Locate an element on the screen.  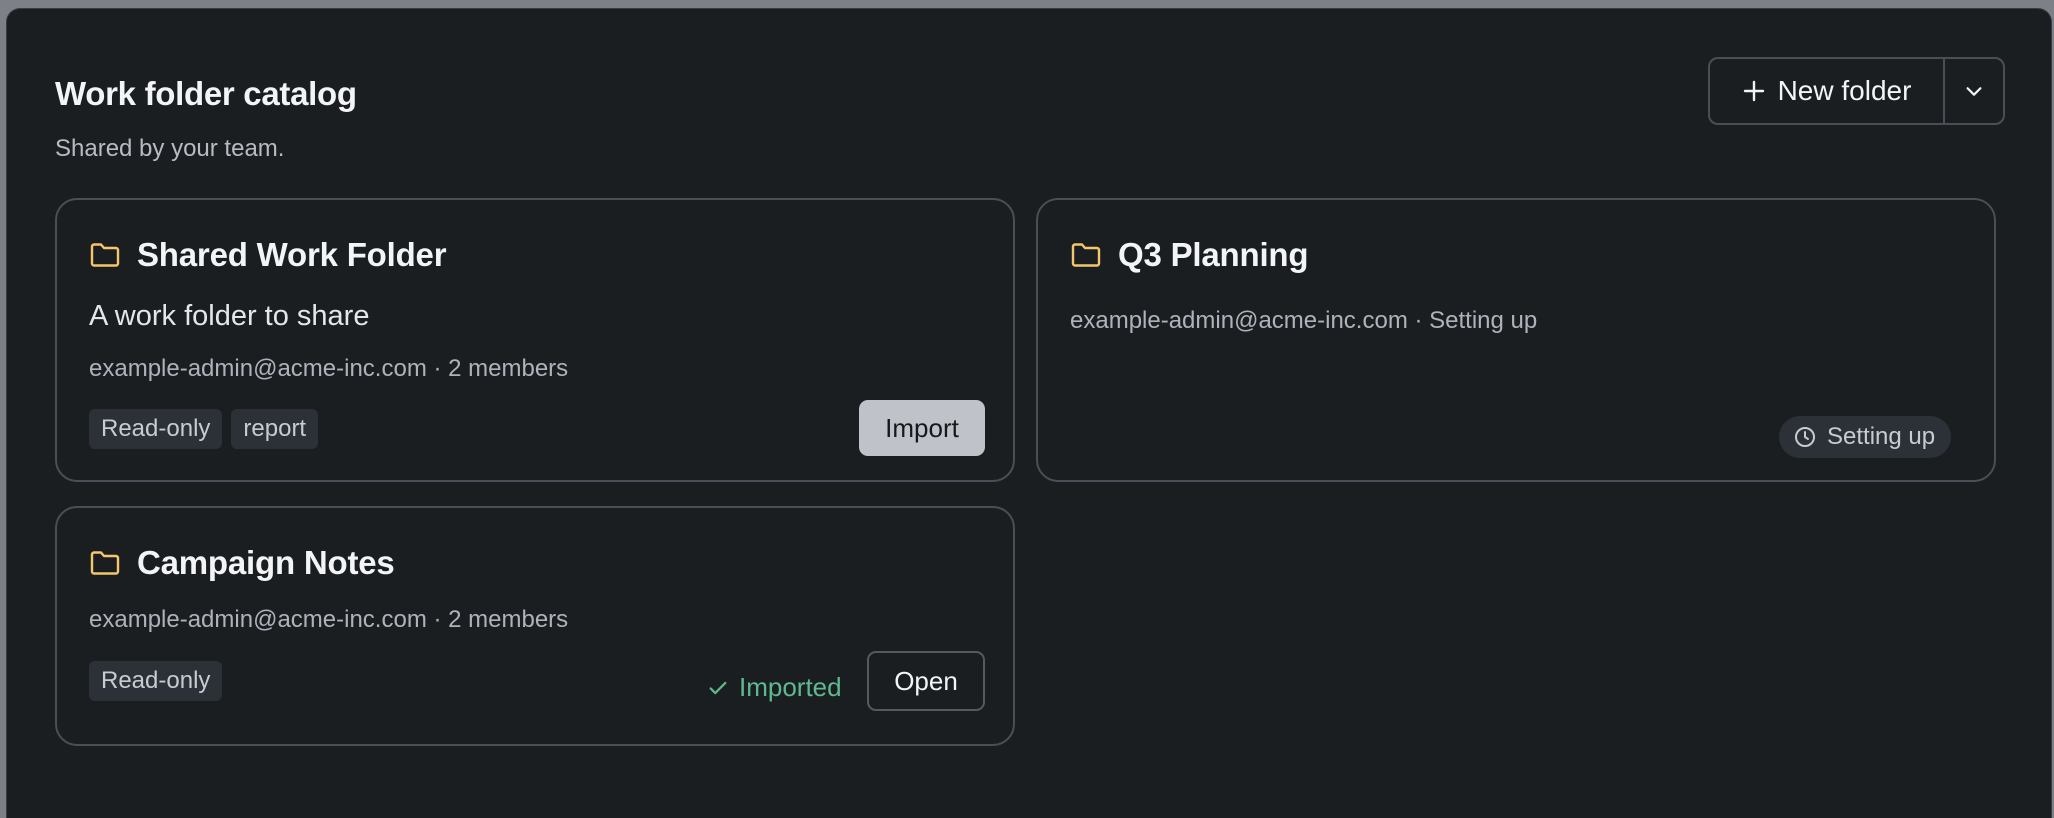
plus-icon is located at coordinates (1754, 91).